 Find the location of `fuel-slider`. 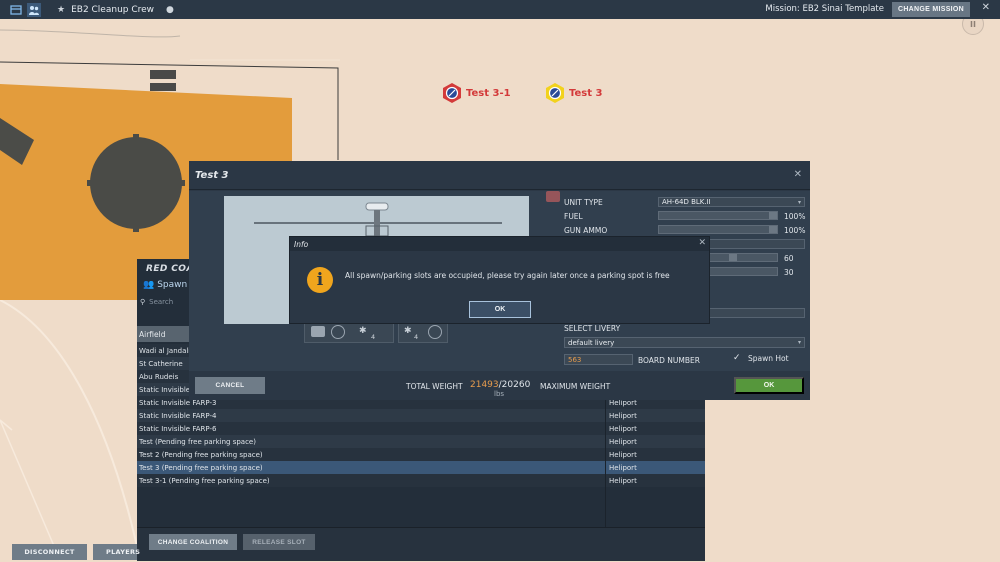

fuel-slider is located at coordinates (718, 215).